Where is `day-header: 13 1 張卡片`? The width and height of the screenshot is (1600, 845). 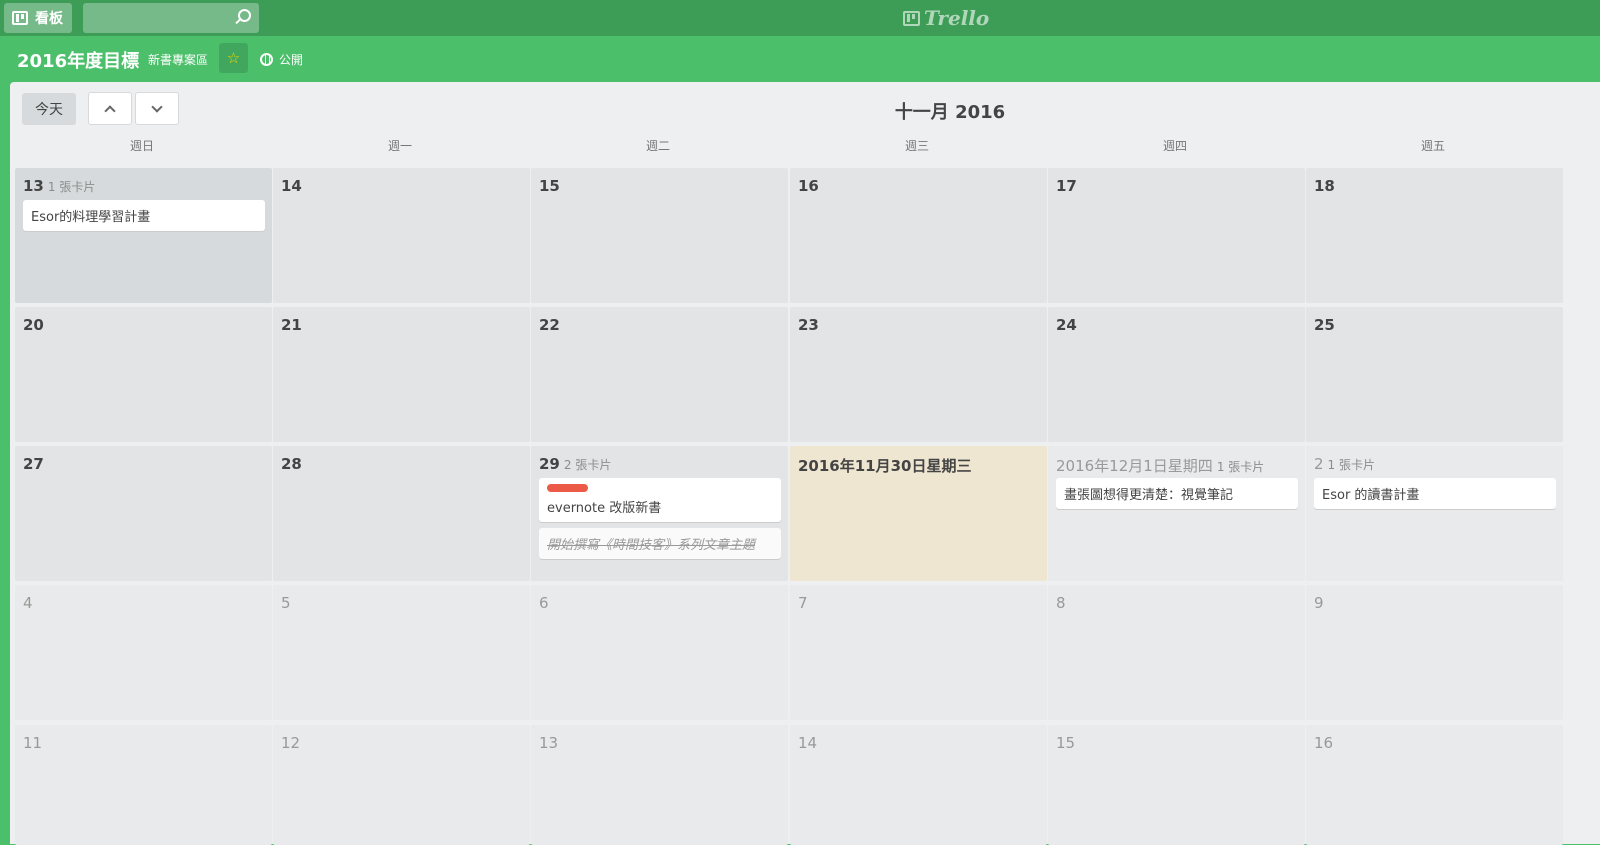 day-header: 13 1 張卡片 is located at coordinates (59, 186).